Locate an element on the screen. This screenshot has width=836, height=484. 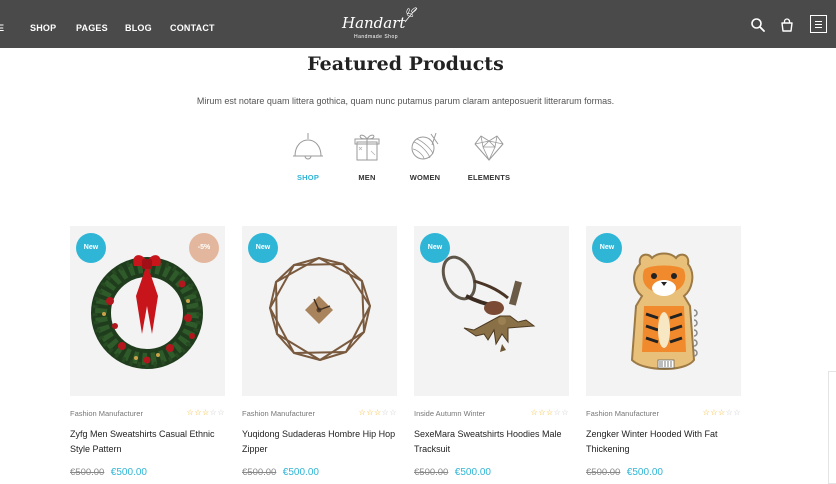
nav-item-contact: CONTACT is located at coordinates (192, 28).